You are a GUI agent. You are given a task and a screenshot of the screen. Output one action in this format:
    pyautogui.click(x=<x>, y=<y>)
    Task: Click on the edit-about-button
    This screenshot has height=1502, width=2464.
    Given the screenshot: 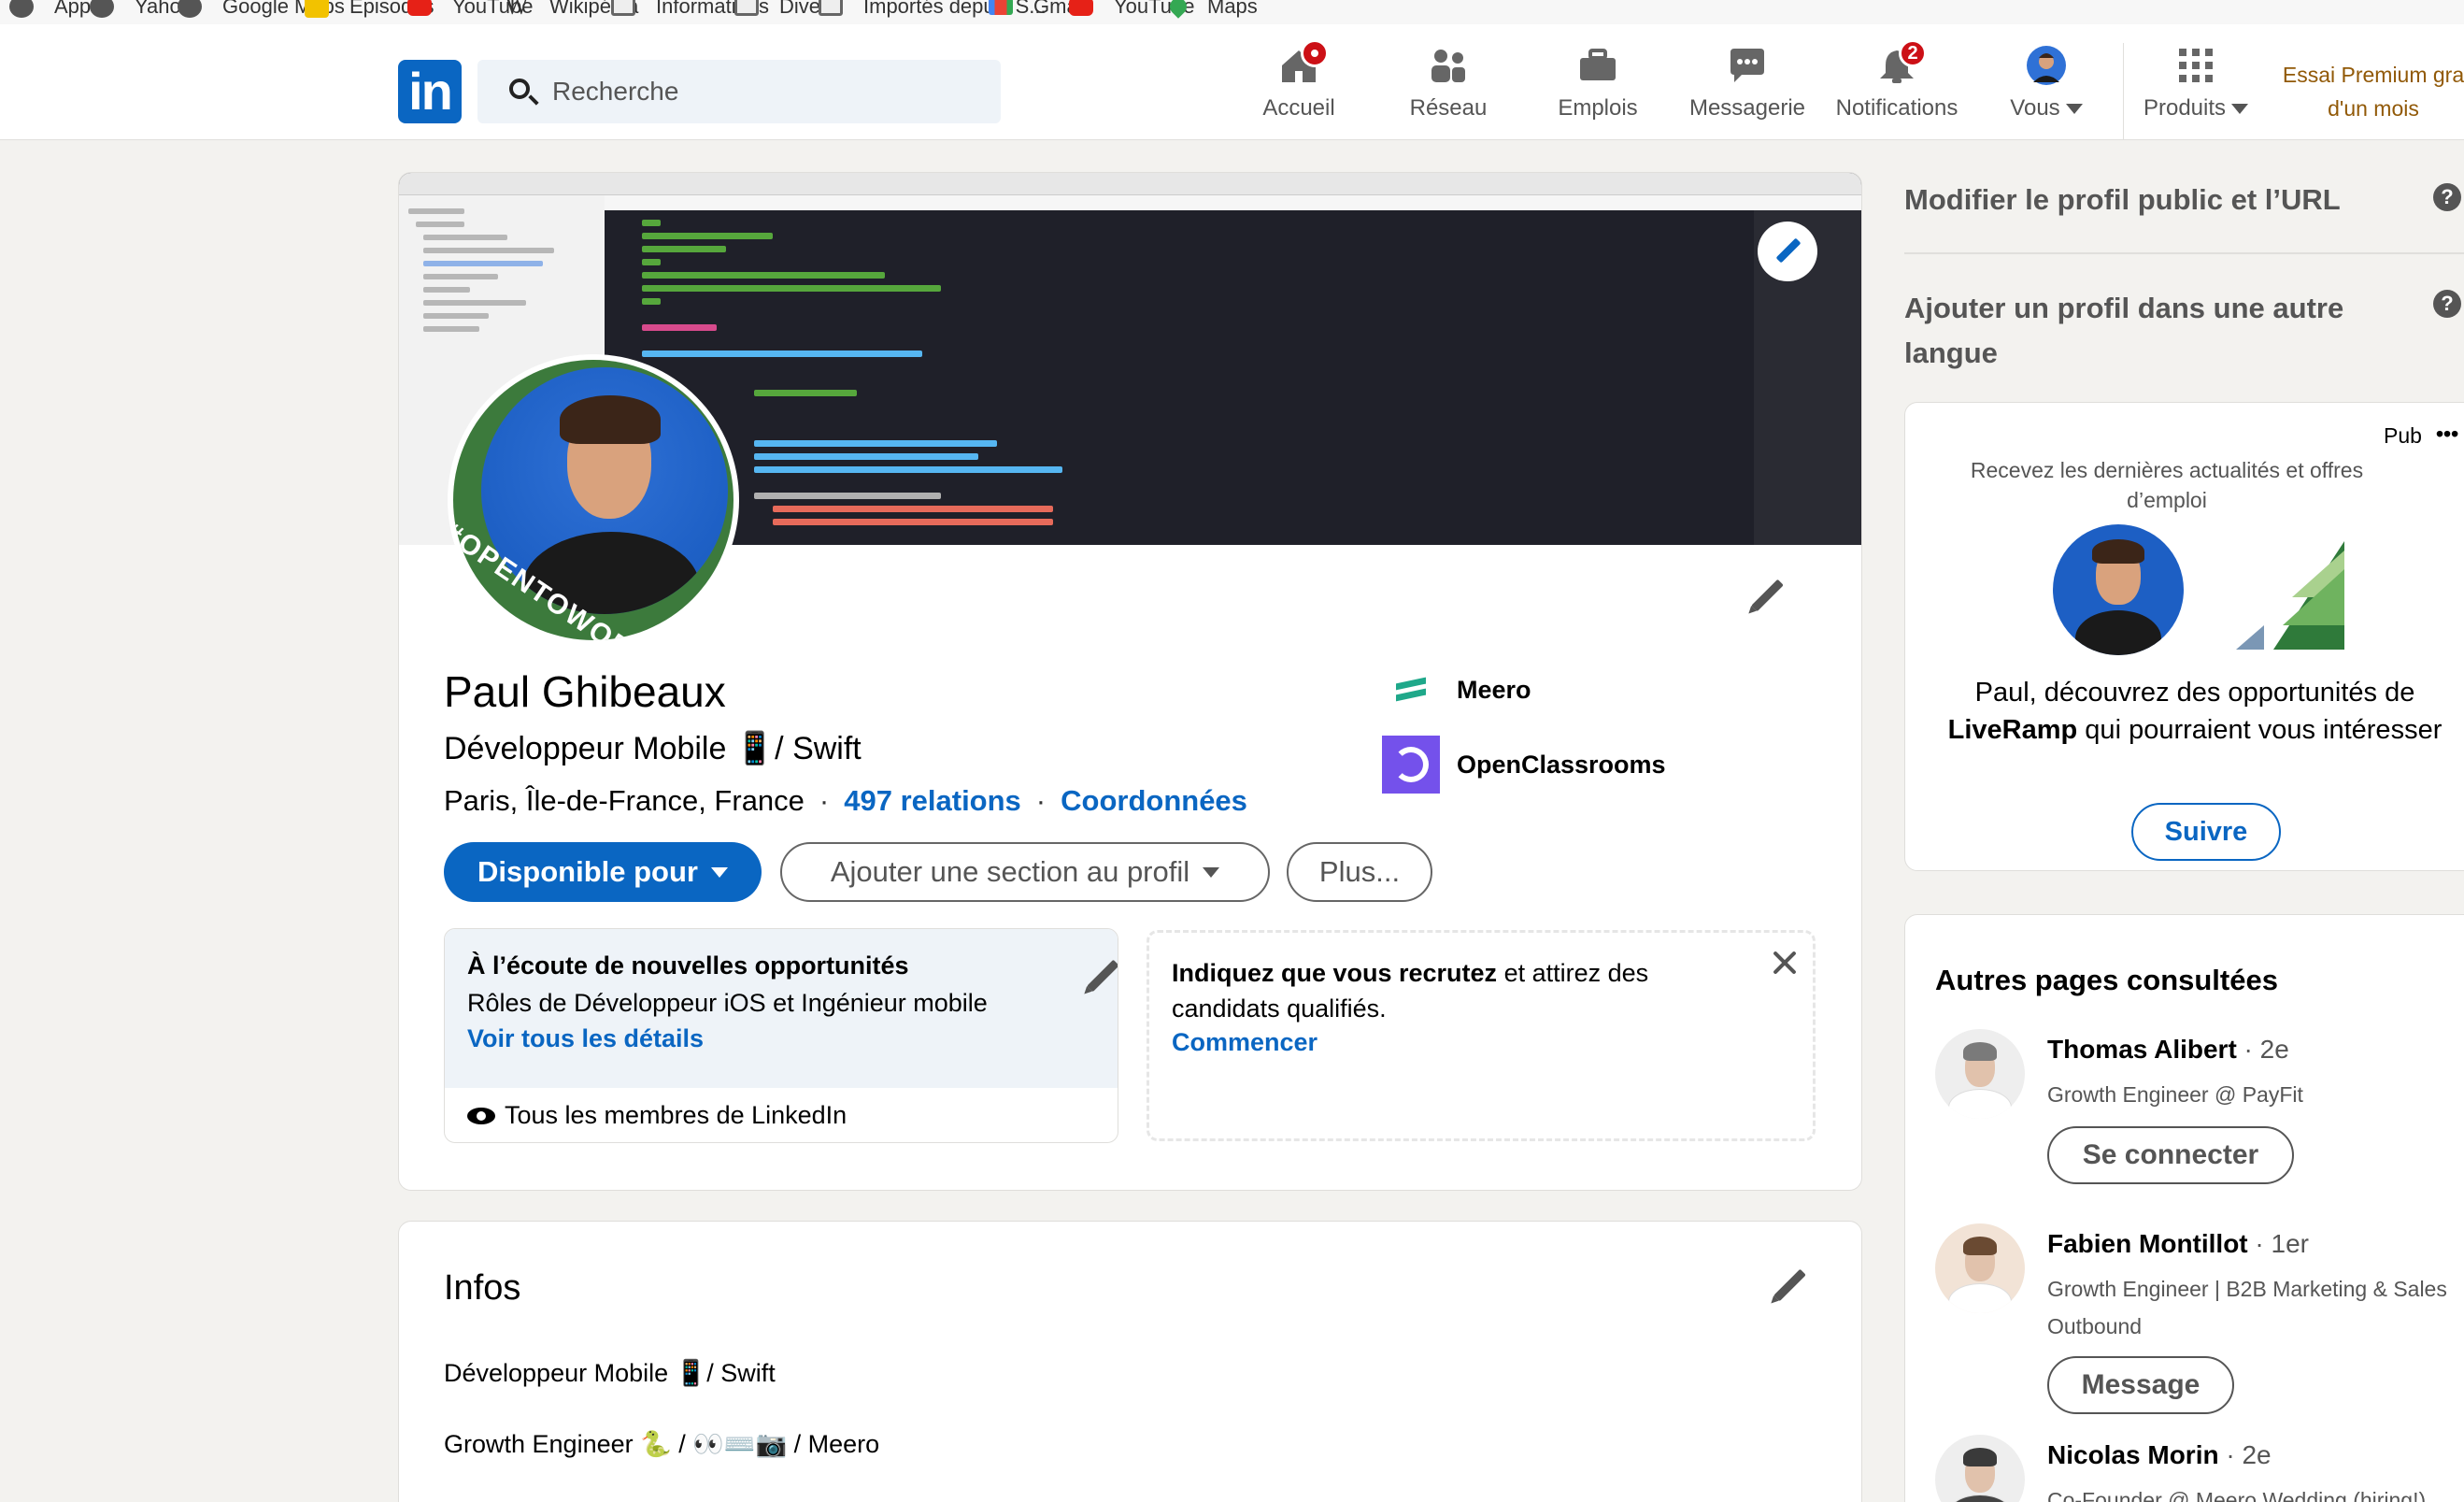 What is the action you would take?
    pyautogui.click(x=1789, y=1287)
    